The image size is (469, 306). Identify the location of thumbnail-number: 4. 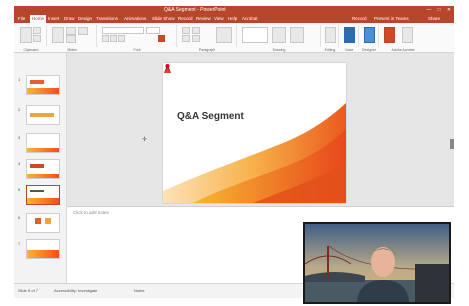
(19, 163).